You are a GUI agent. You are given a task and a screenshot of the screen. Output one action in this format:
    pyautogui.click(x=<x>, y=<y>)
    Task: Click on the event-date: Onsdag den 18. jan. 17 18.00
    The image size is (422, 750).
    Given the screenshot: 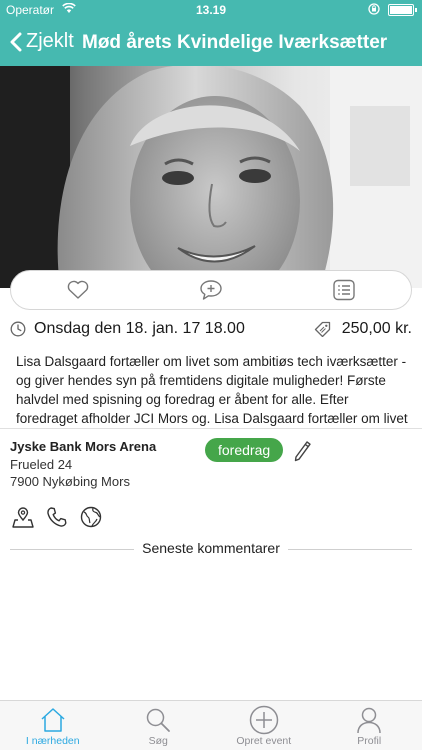 What is the action you would take?
    pyautogui.click(x=127, y=329)
    